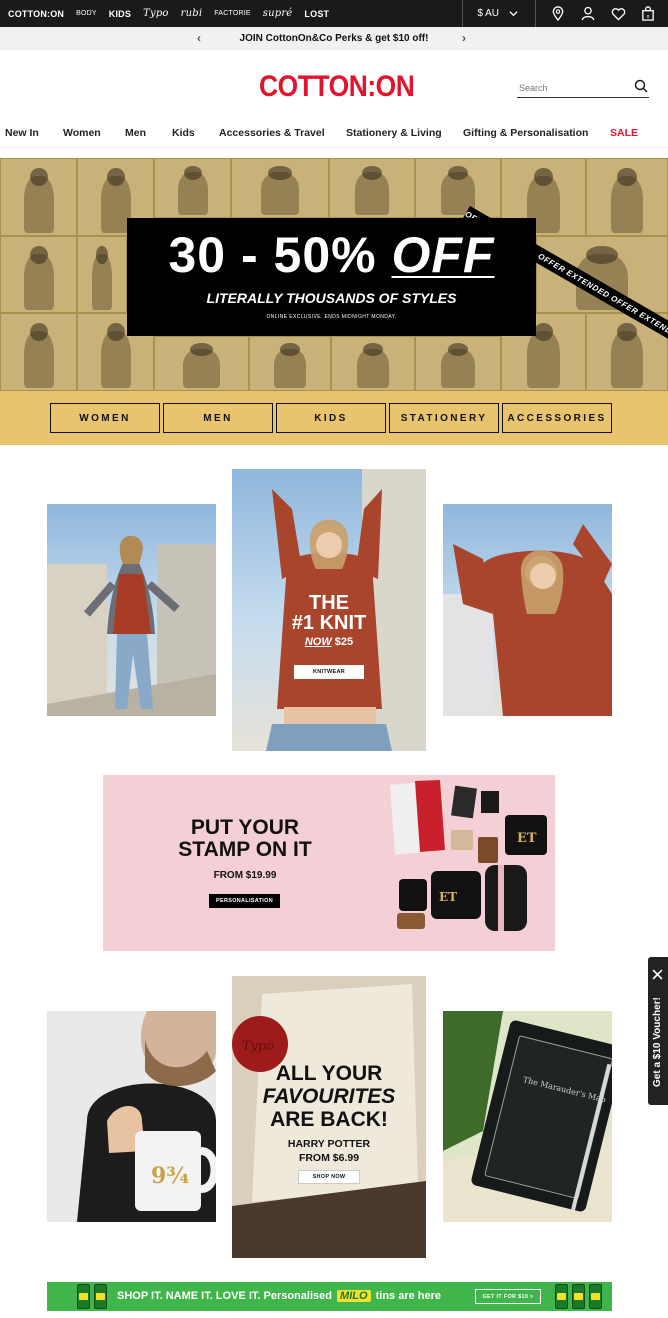 The image size is (668, 1318). Describe the element at coordinates (408, 1296) in the screenshot. I see `milo-slogan-end: tins are here` at that location.